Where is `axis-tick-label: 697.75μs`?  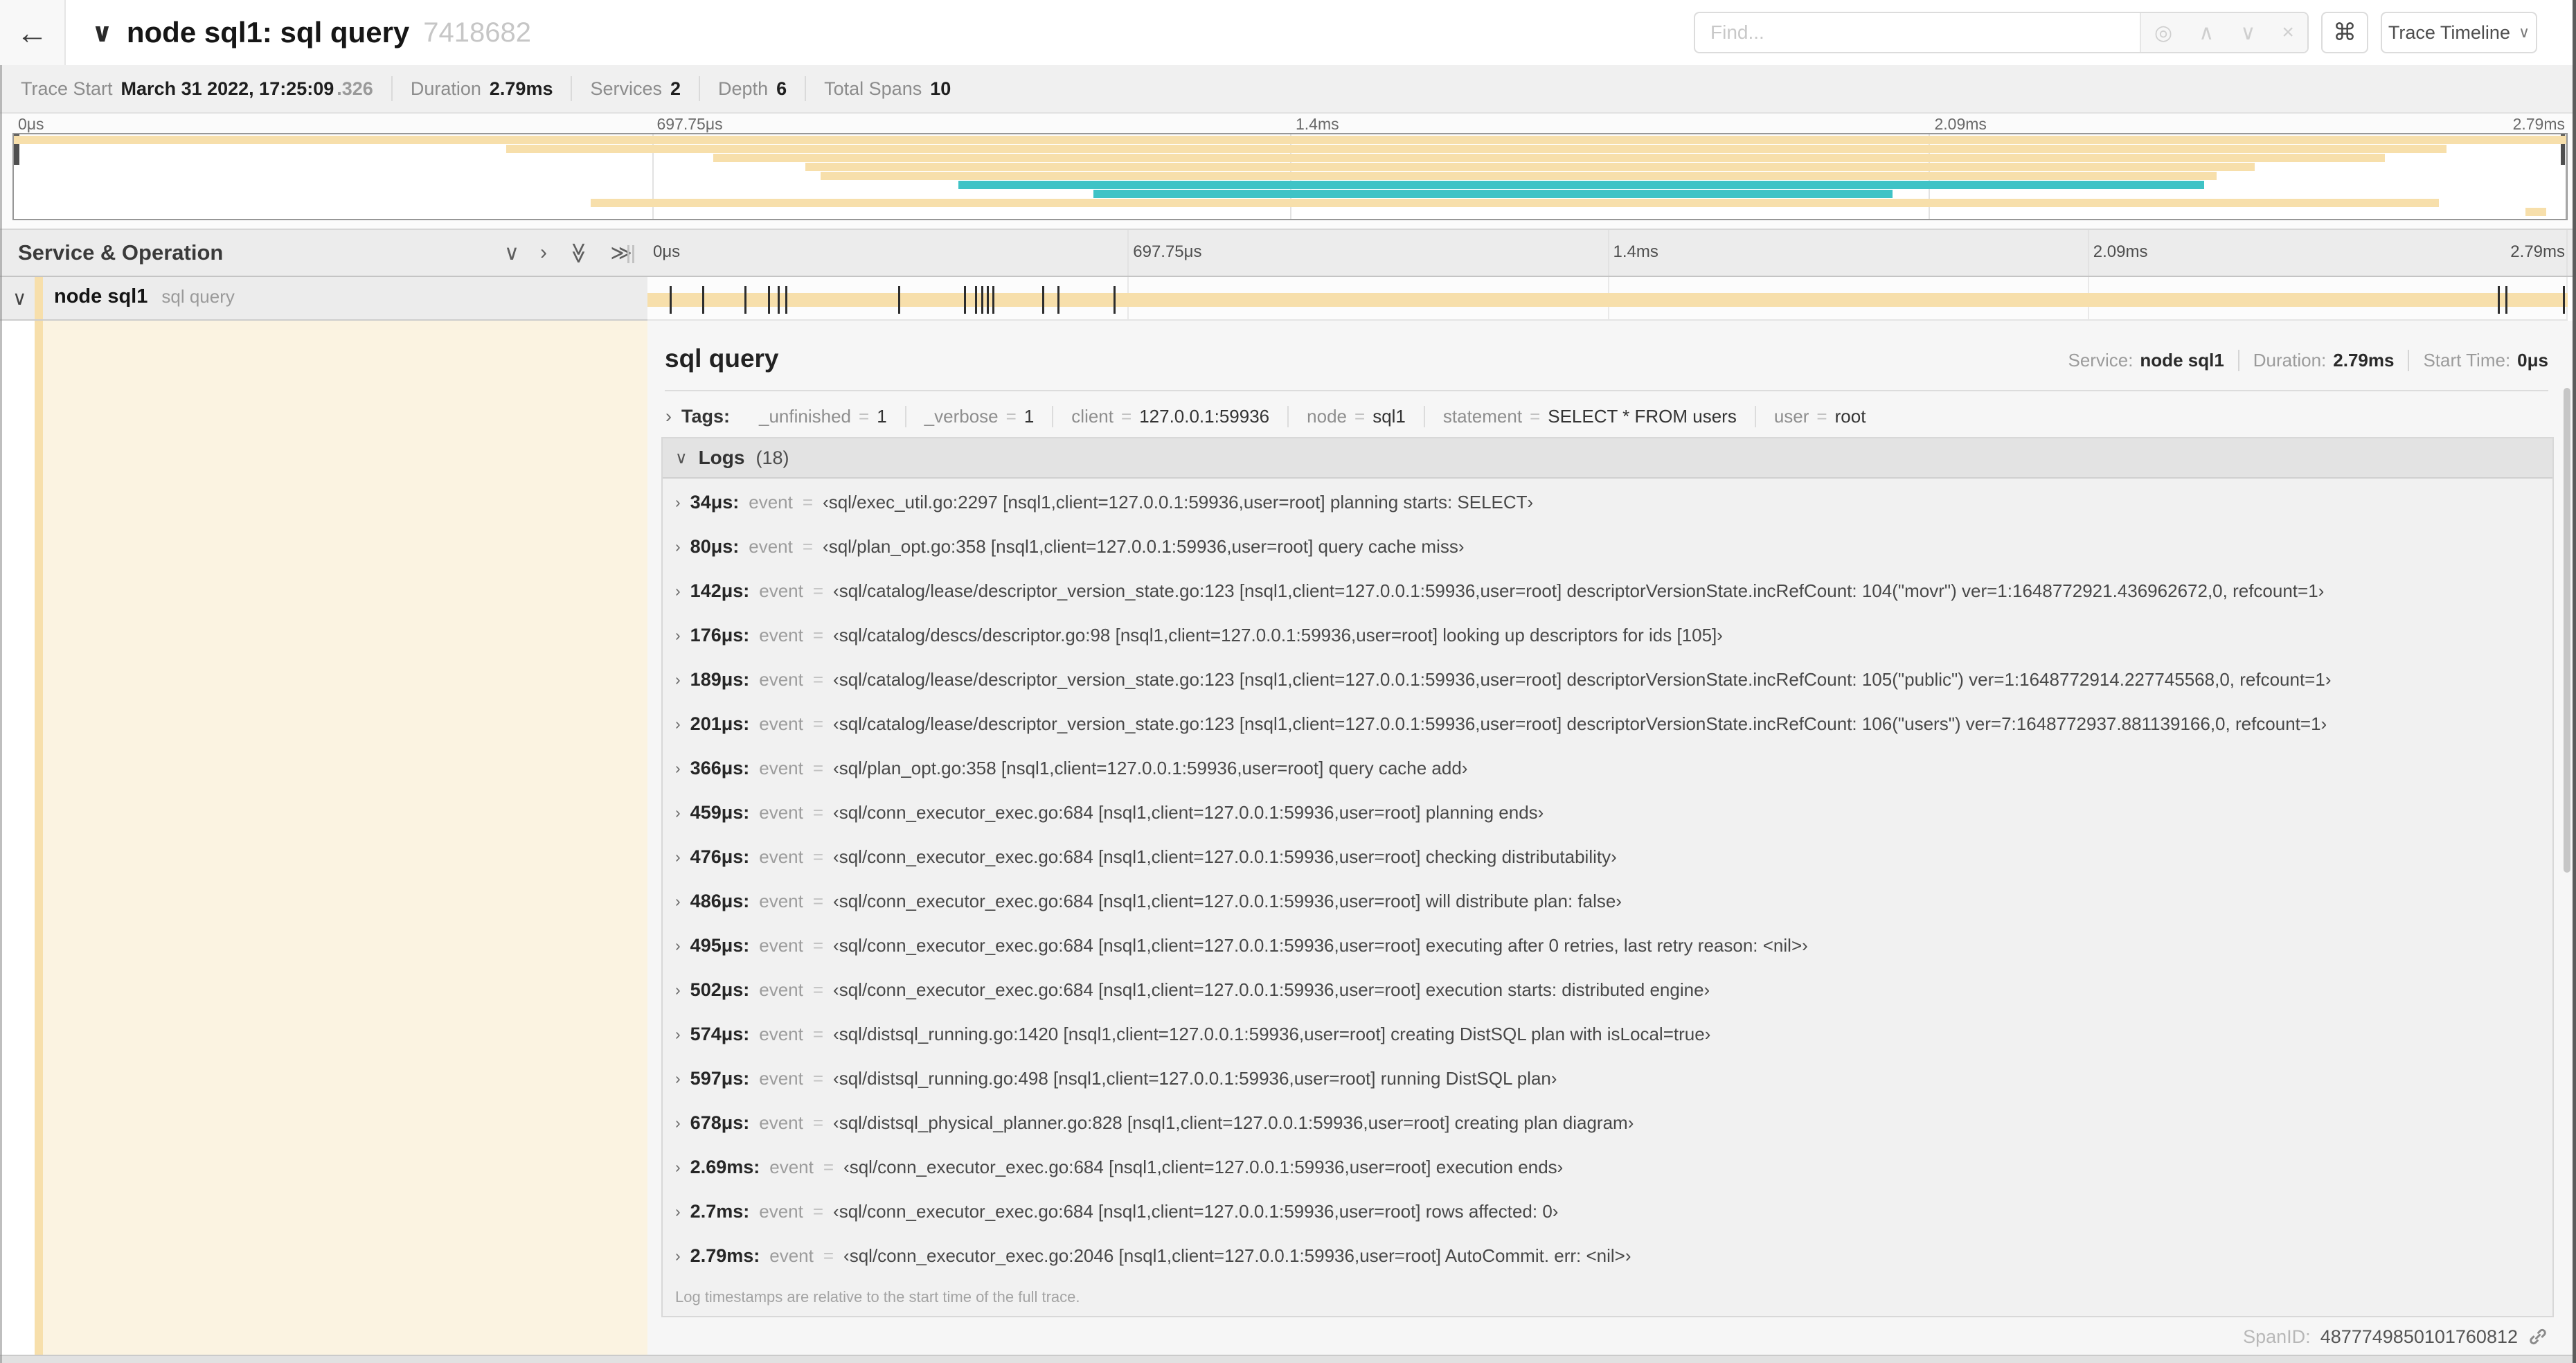 axis-tick-label: 697.75μs is located at coordinates (1167, 251).